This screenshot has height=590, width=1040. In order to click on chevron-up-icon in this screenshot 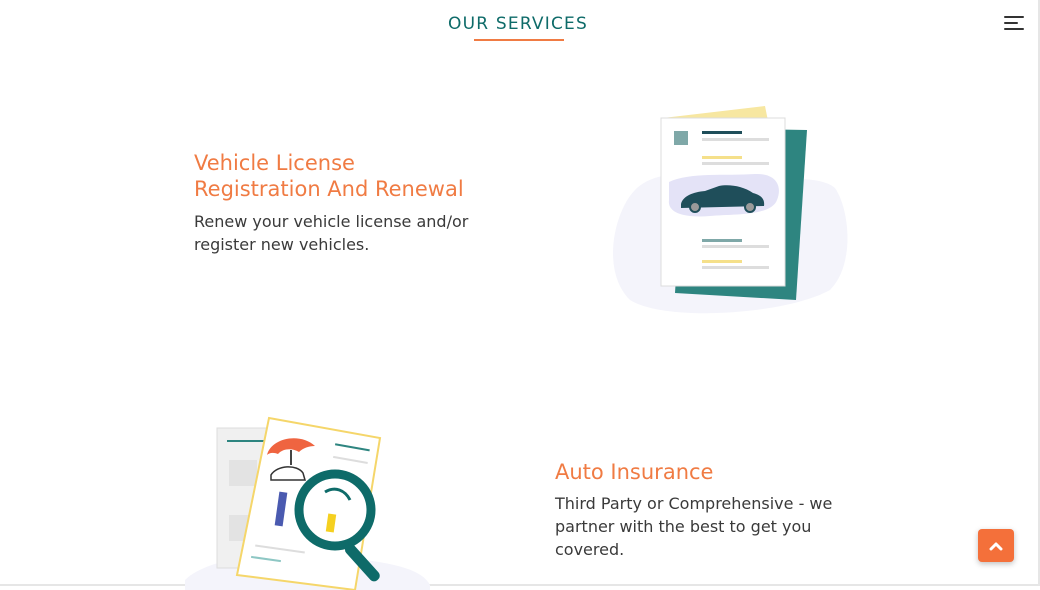, I will do `click(996, 546)`.